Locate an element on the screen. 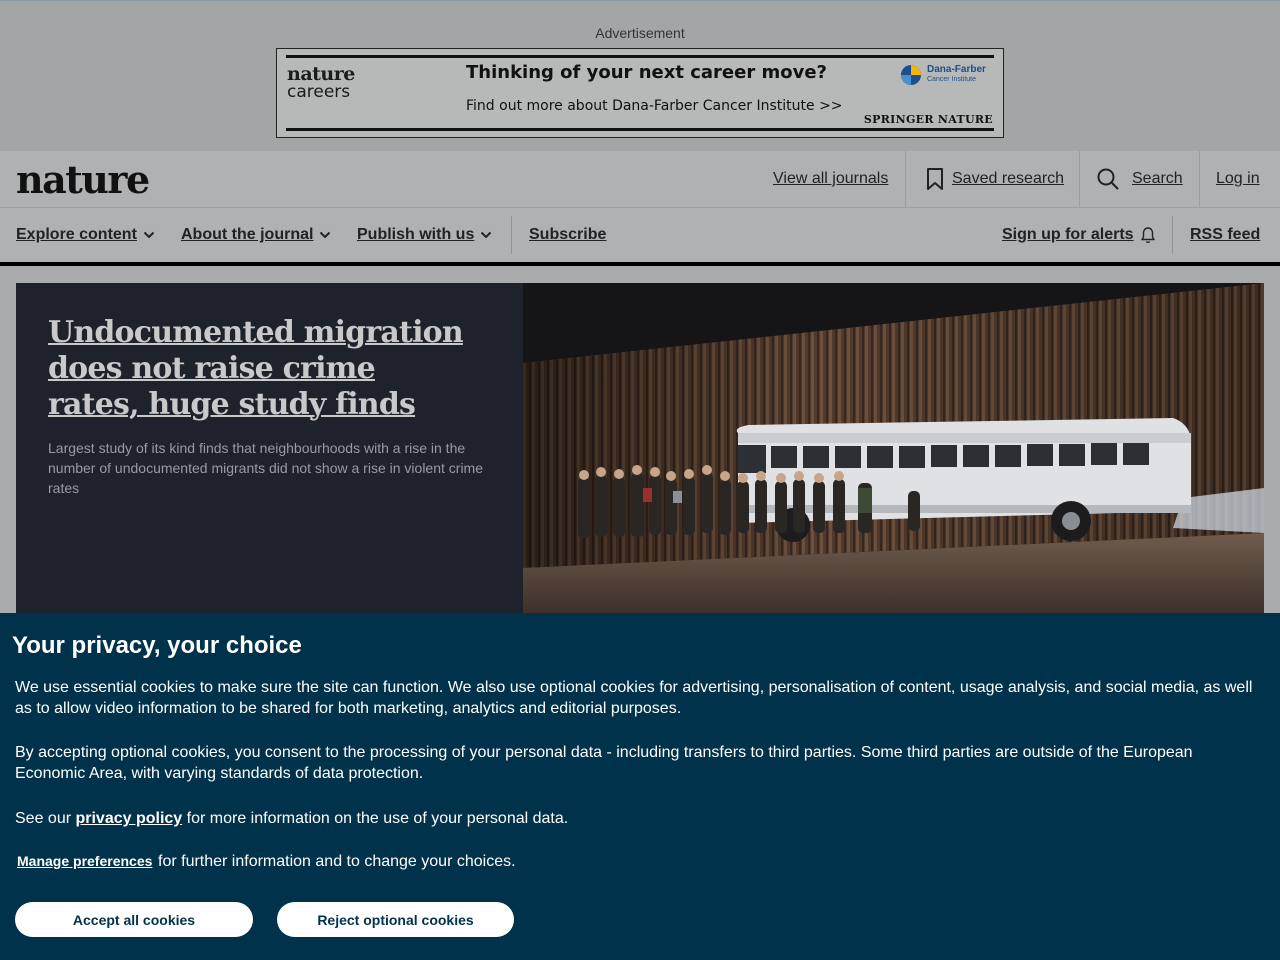  subscribe-link: Subscribe is located at coordinates (567, 235).